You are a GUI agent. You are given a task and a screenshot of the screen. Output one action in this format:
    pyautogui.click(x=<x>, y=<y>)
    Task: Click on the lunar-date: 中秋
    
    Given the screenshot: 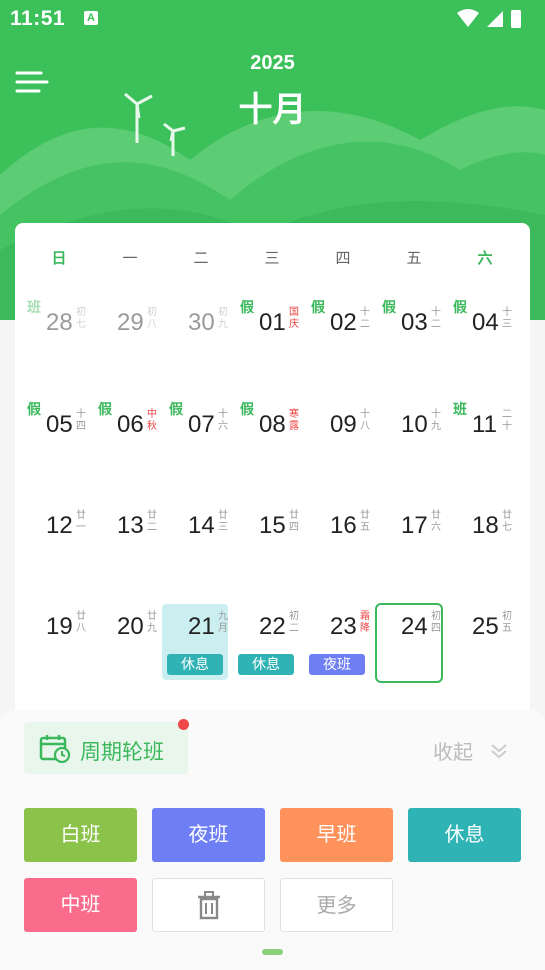 What is the action you would take?
    pyautogui.click(x=152, y=420)
    